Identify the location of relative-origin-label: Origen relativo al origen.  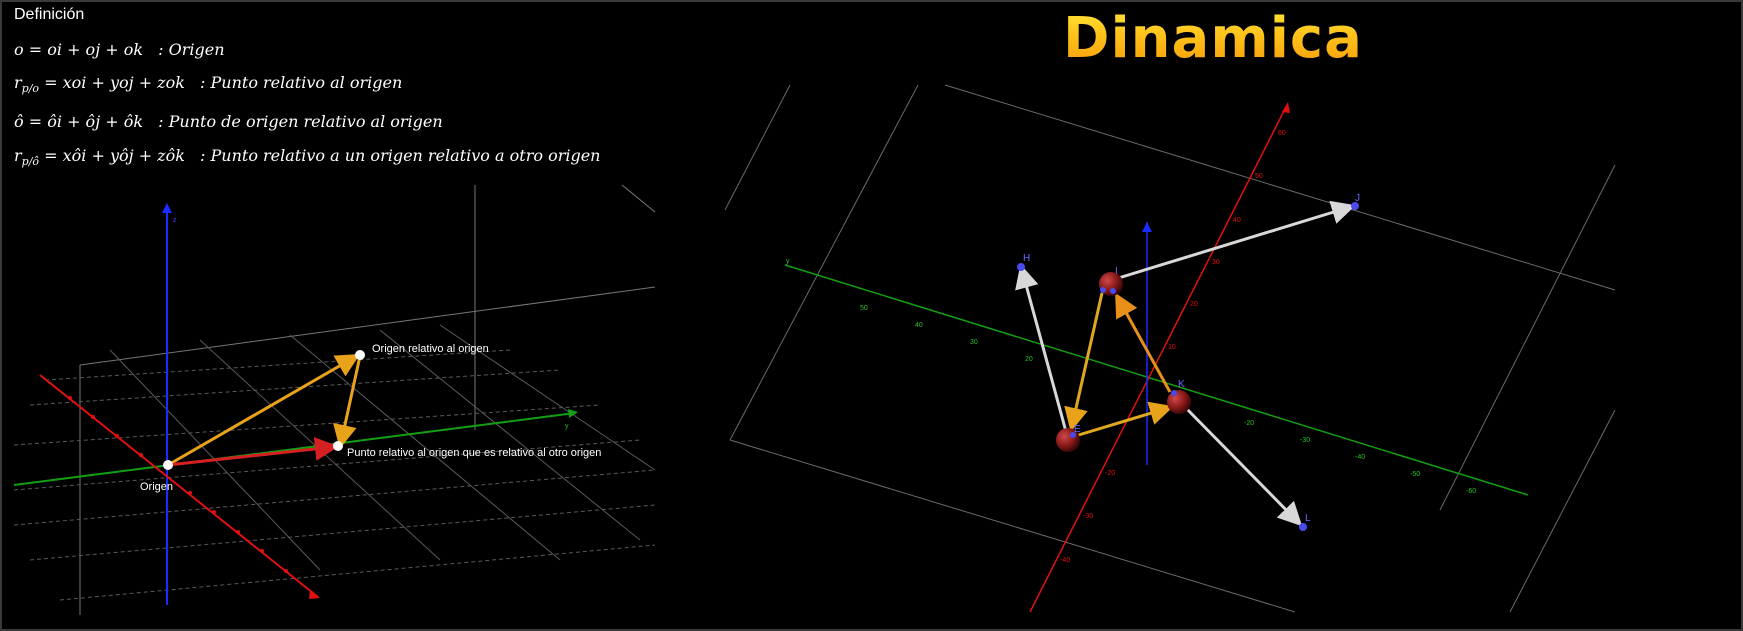
(430, 349).